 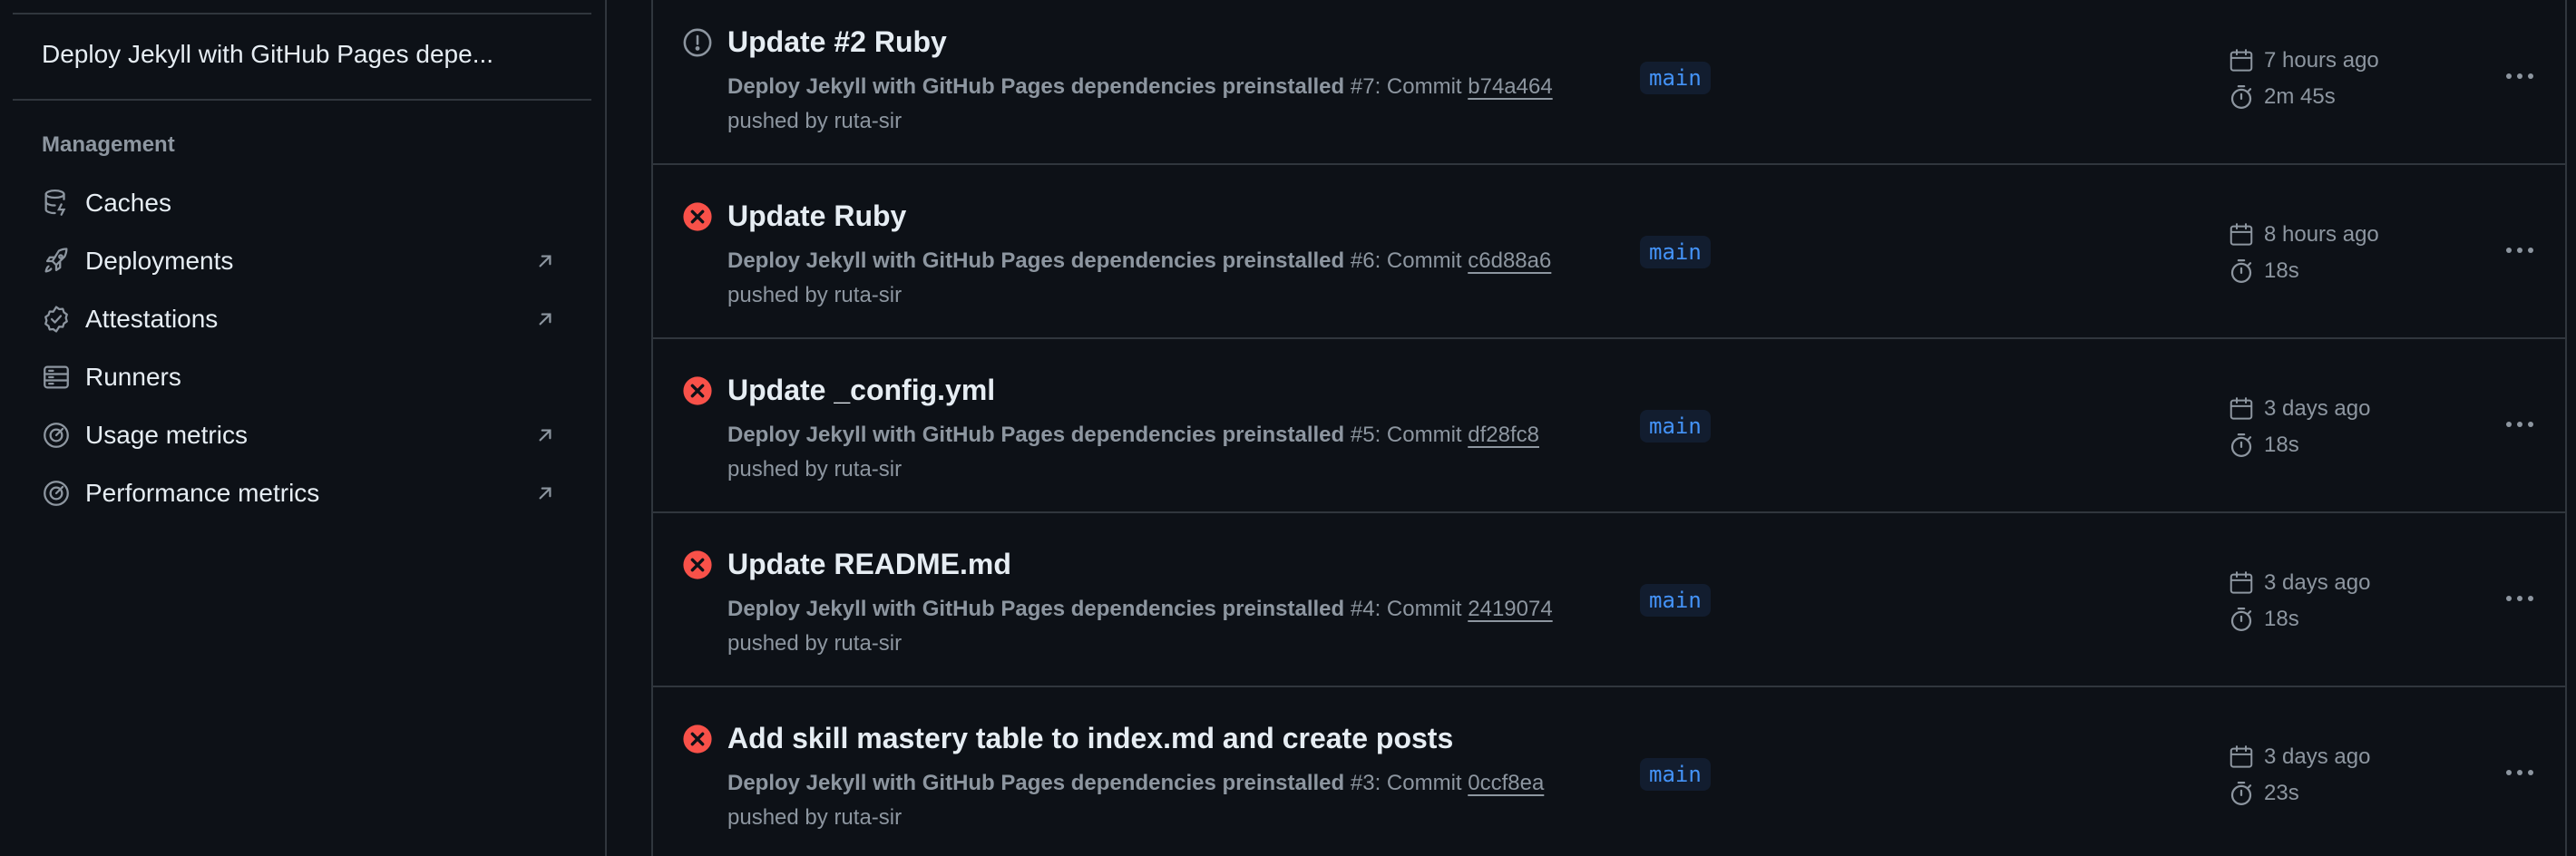 I want to click on alert-circle-icon, so click(x=697, y=42).